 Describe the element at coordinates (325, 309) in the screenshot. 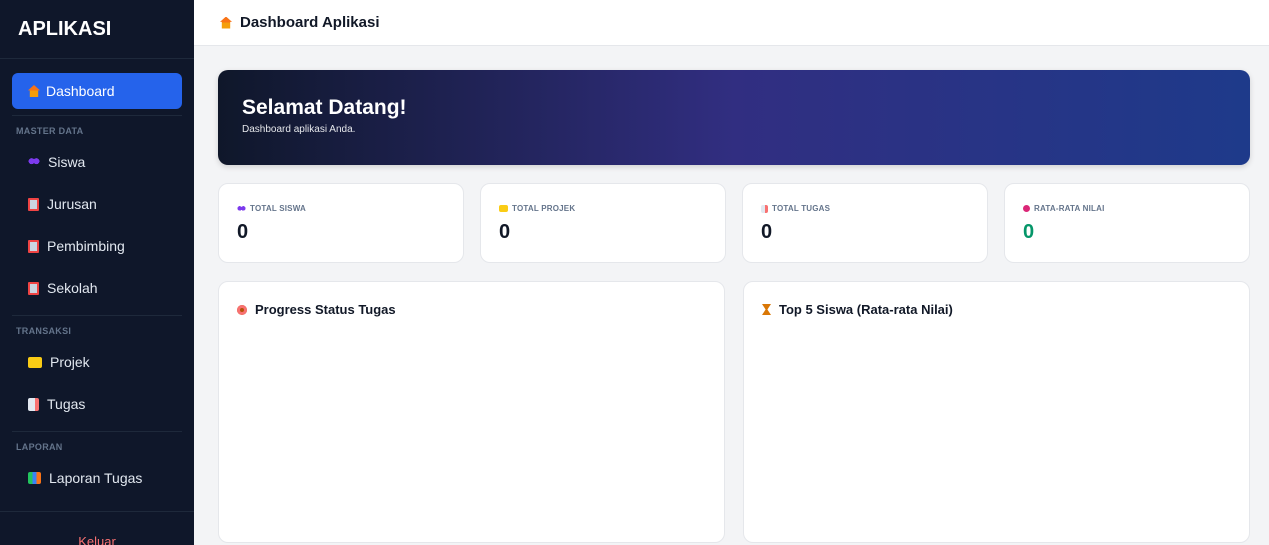

I see `panel-title-text: Progress Status Tugas` at that location.